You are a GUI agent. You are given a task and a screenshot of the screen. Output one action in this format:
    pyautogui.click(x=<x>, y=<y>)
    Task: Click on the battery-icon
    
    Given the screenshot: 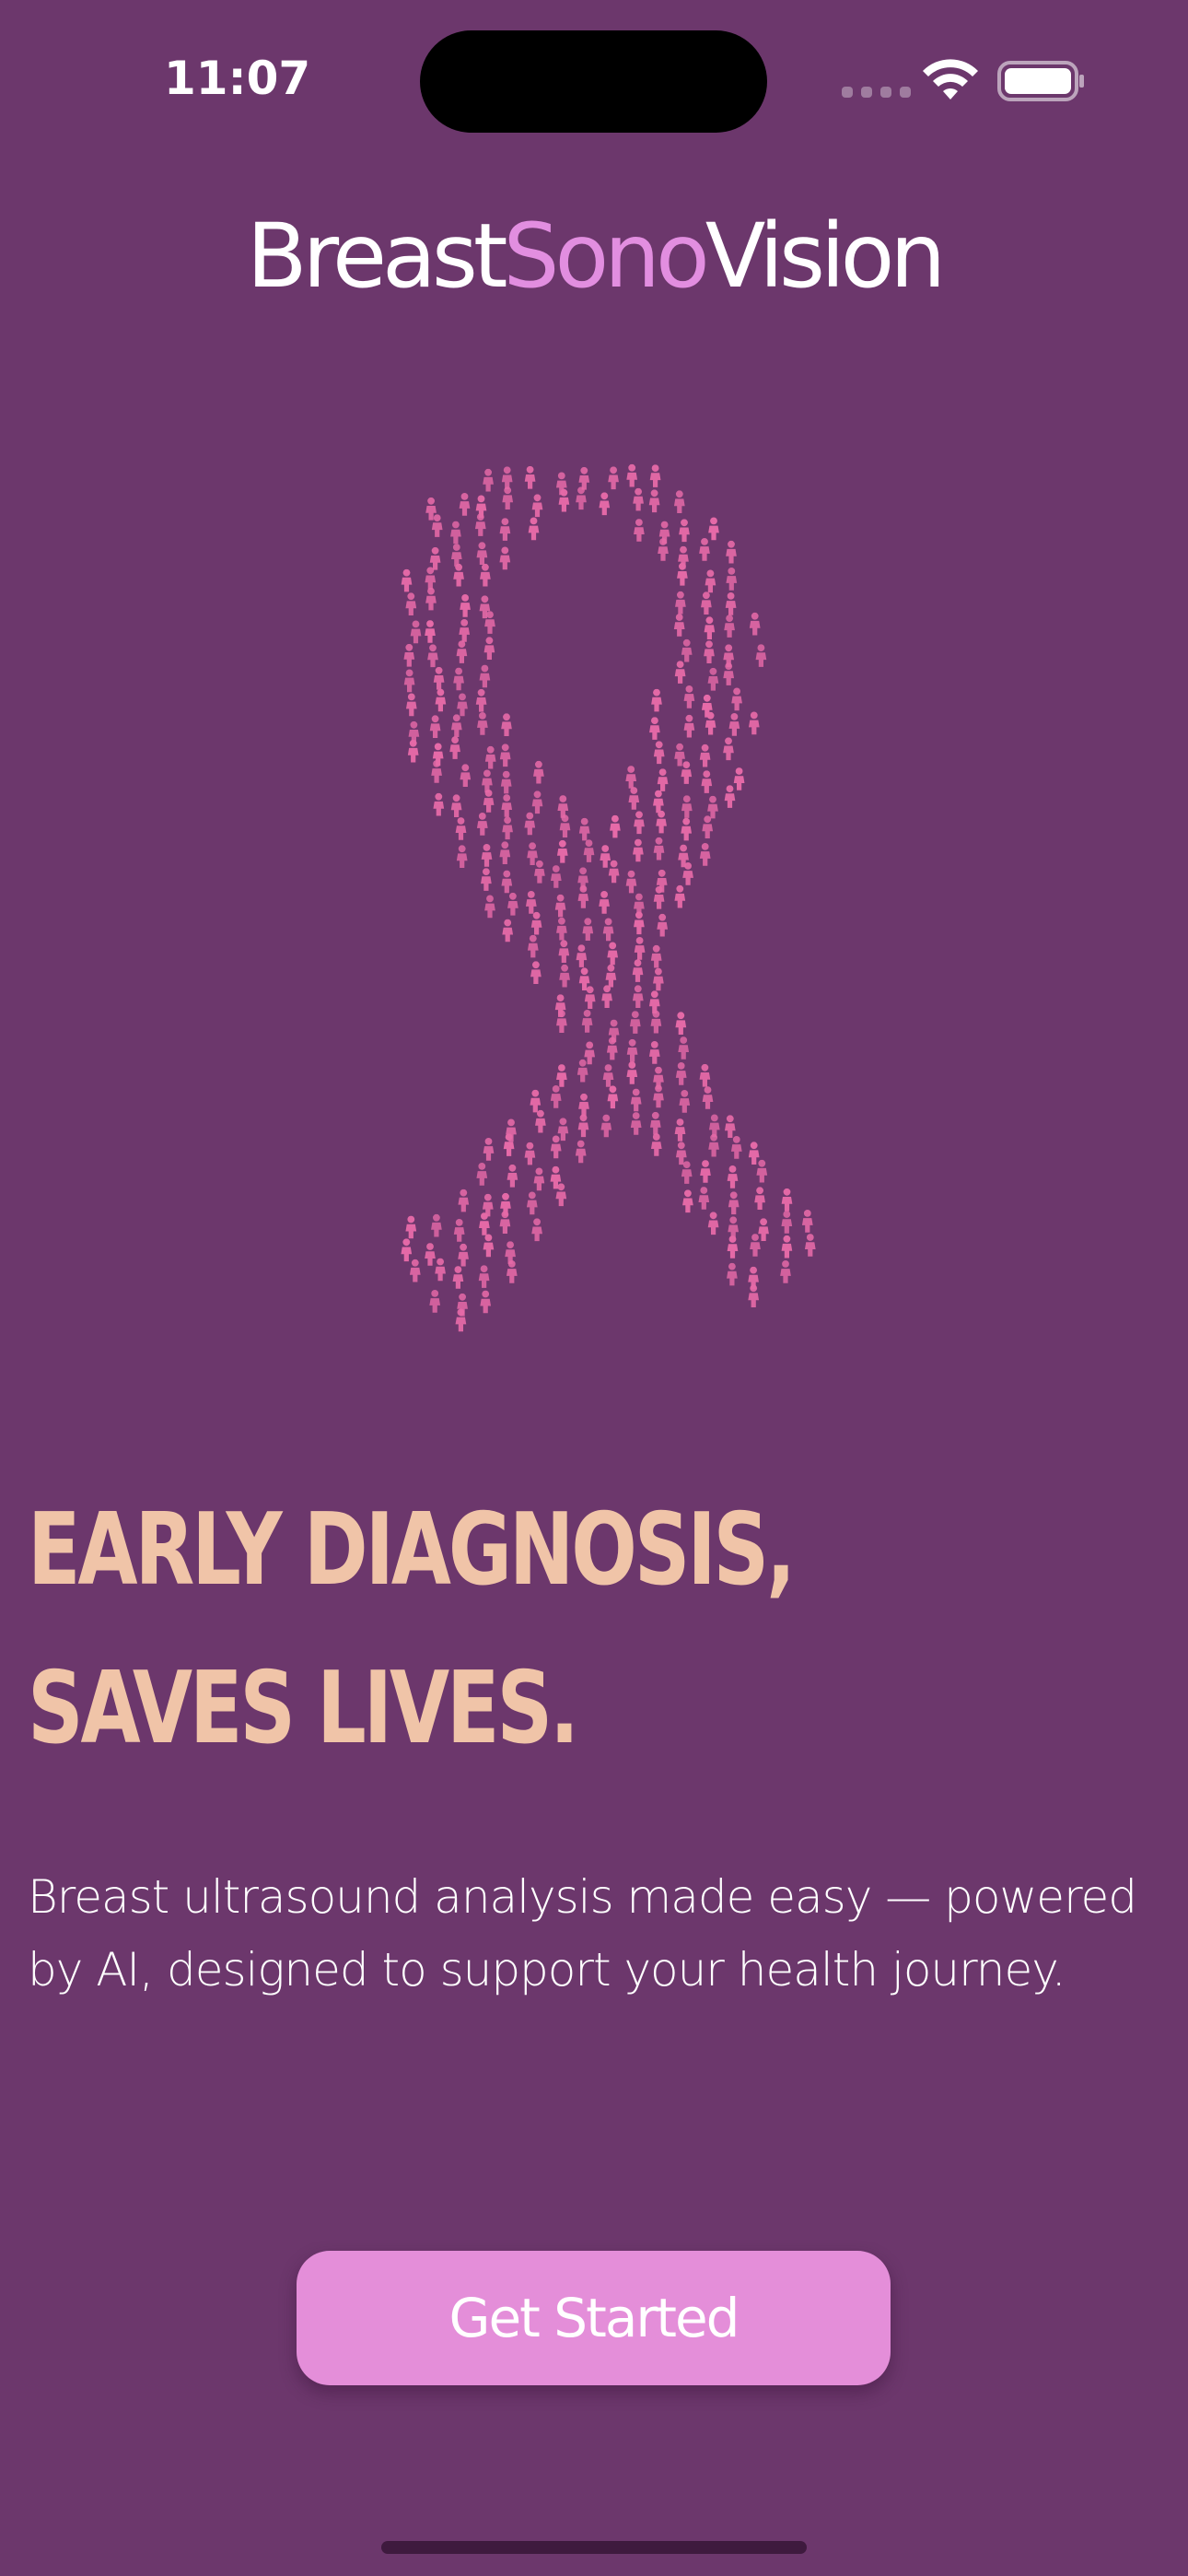 What is the action you would take?
    pyautogui.click(x=1040, y=81)
    